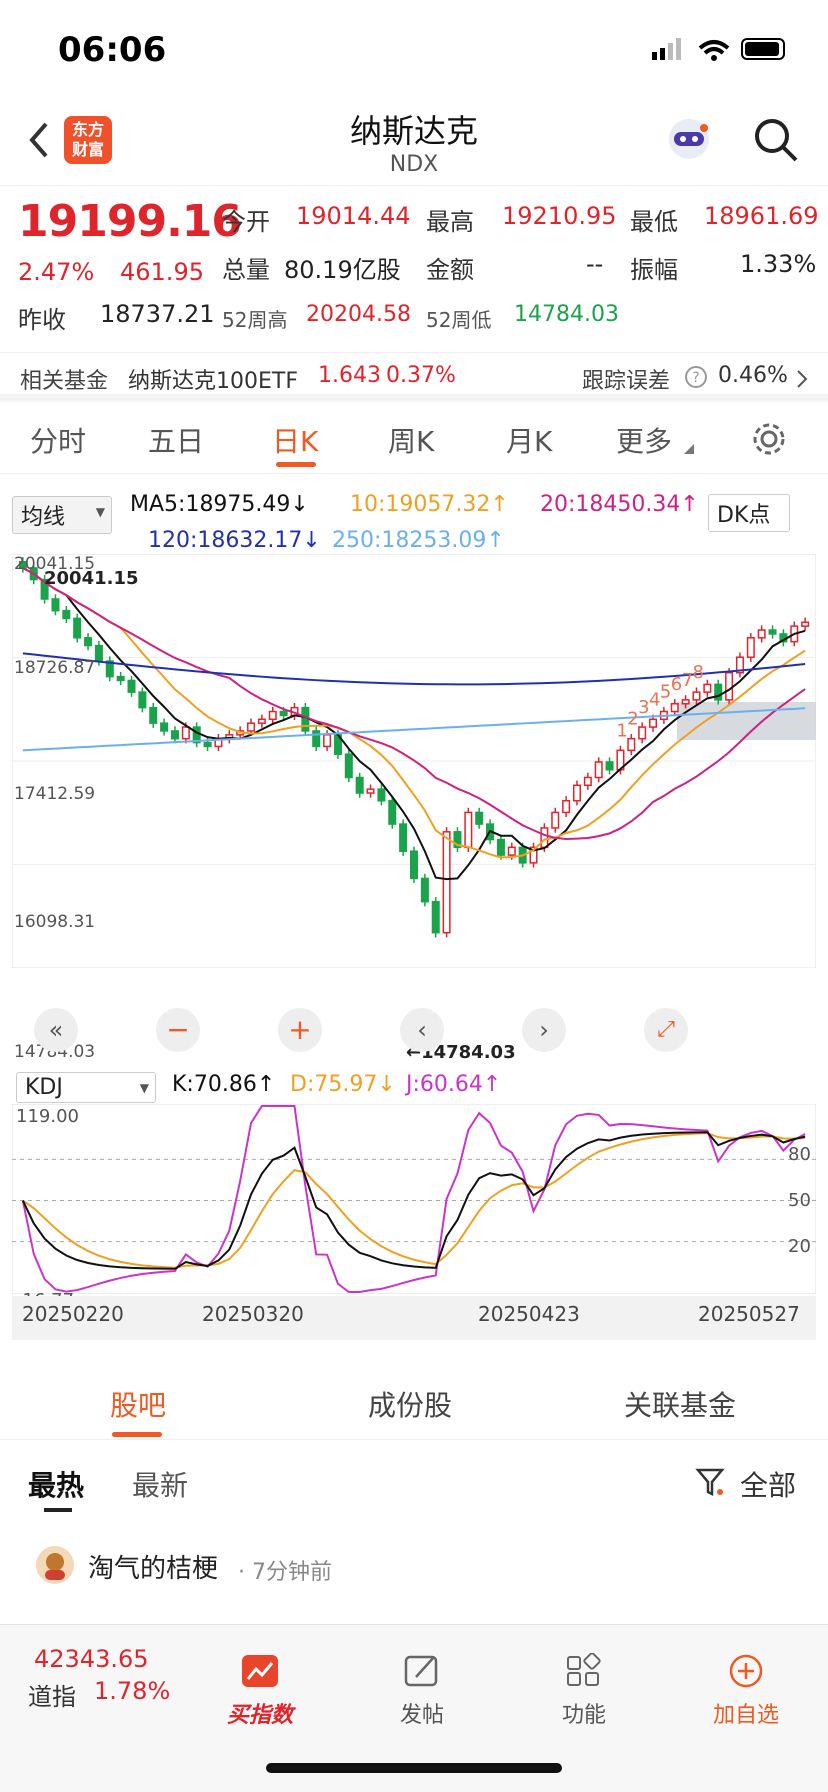 The image size is (828, 1792). Describe the element at coordinates (584, 1690) in the screenshot. I see `function-tab: 功能` at that location.